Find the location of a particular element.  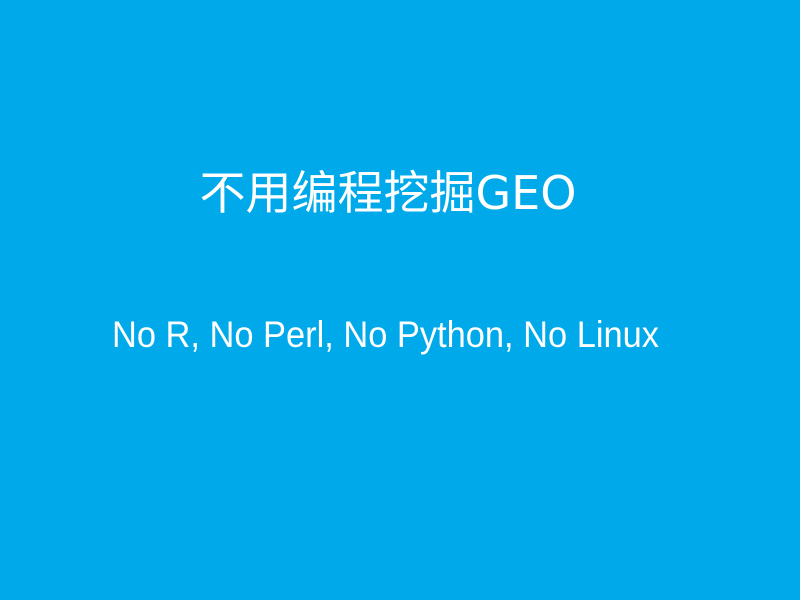

slide-subtitle: No R, No Perl, No Python, No Linux is located at coordinates (385, 334).